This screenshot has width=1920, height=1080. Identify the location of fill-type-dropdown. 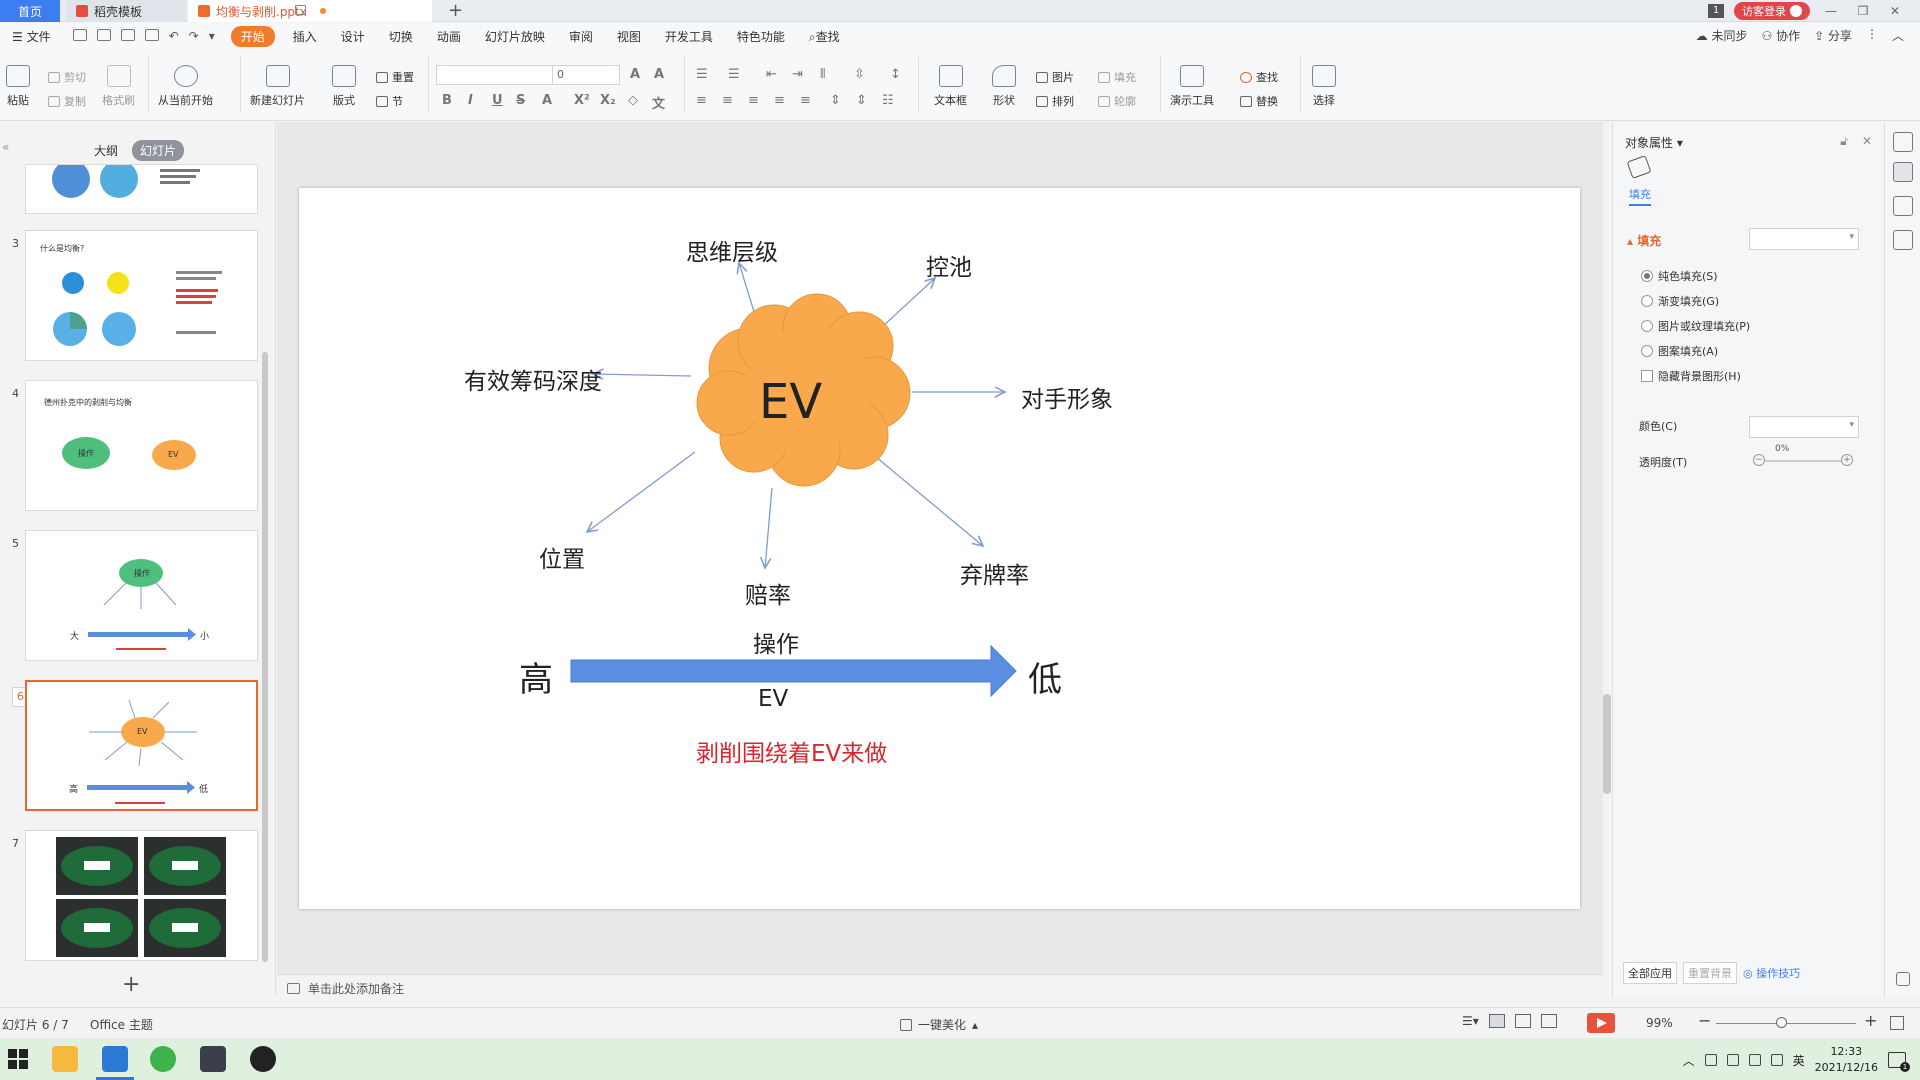
(1804, 239).